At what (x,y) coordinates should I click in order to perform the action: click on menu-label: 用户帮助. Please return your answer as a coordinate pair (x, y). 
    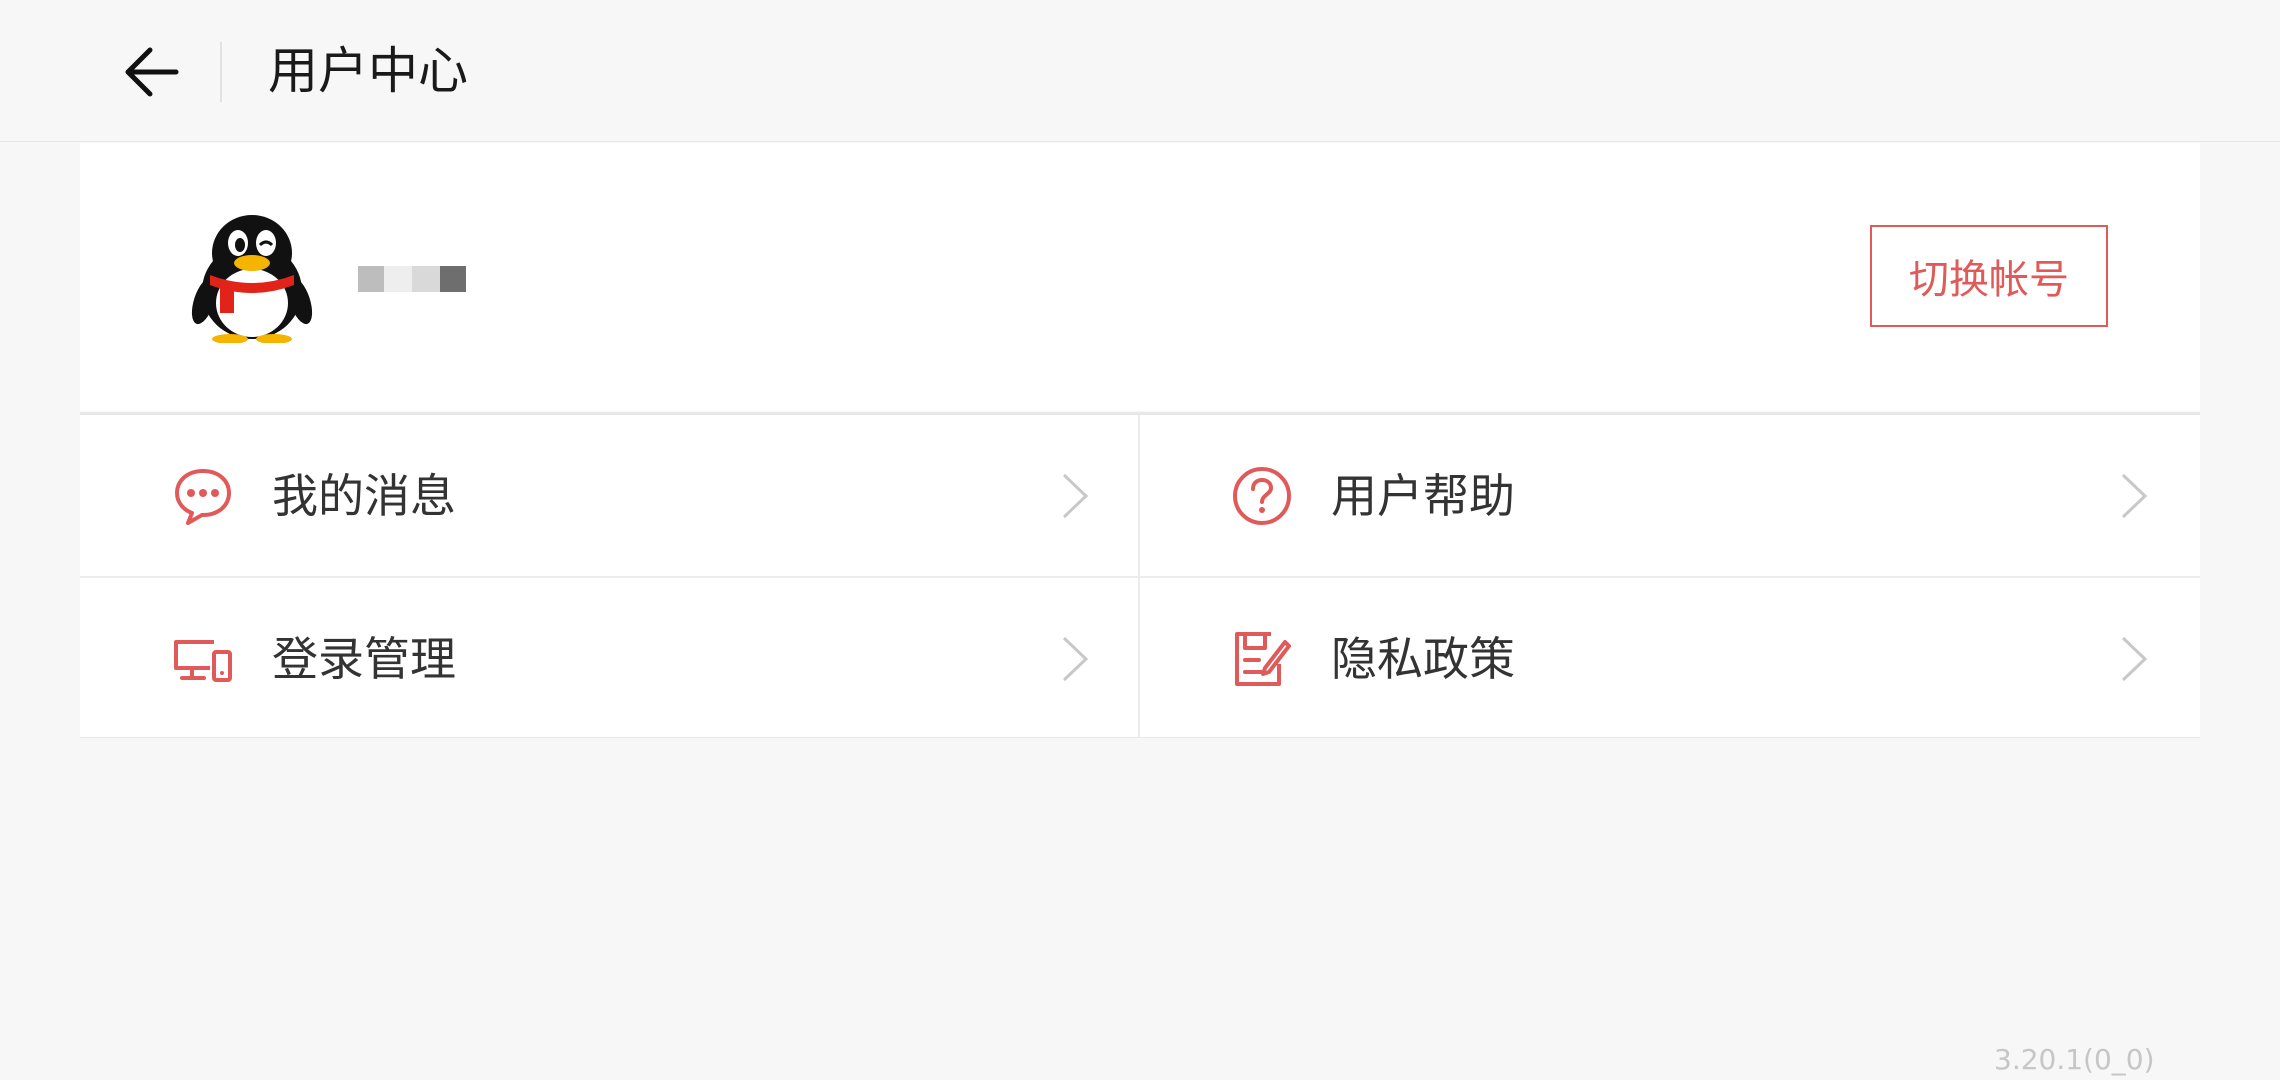
    Looking at the image, I should click on (1423, 496).